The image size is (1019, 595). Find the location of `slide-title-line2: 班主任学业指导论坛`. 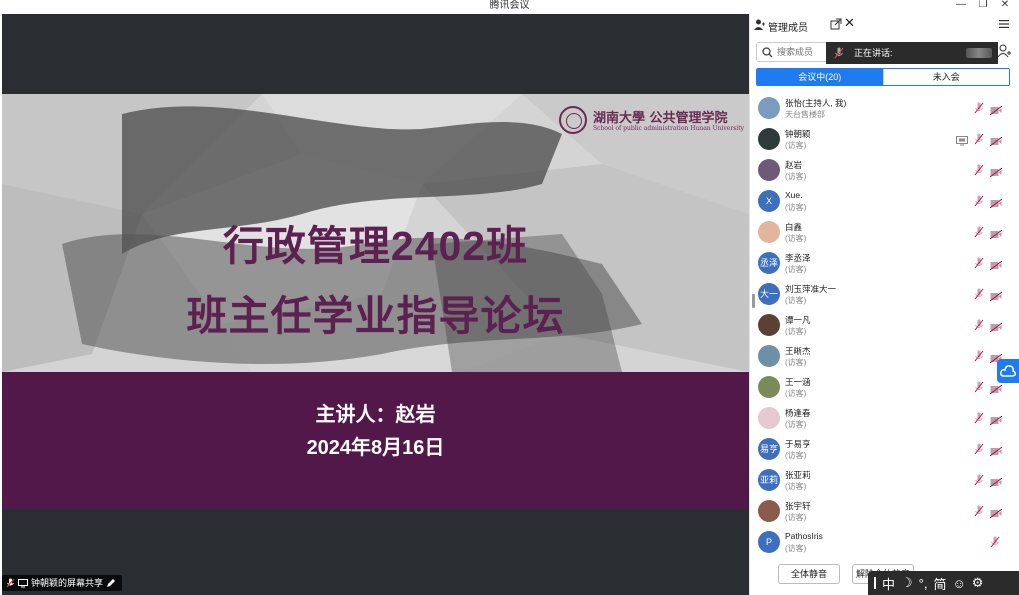

slide-title-line2: 班主任学业指导论坛 is located at coordinates (375, 316).